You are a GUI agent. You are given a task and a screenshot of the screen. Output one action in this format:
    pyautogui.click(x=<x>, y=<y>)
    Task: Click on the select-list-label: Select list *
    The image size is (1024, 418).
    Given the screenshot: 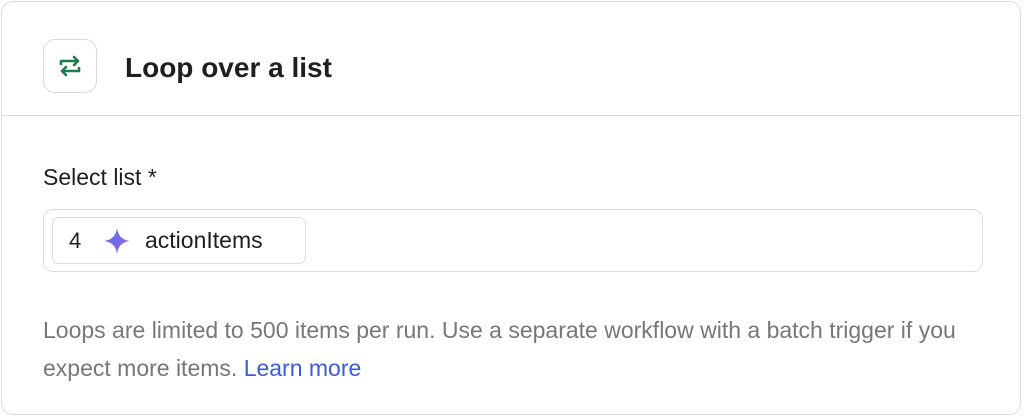 What is the action you would take?
    pyautogui.click(x=100, y=177)
    